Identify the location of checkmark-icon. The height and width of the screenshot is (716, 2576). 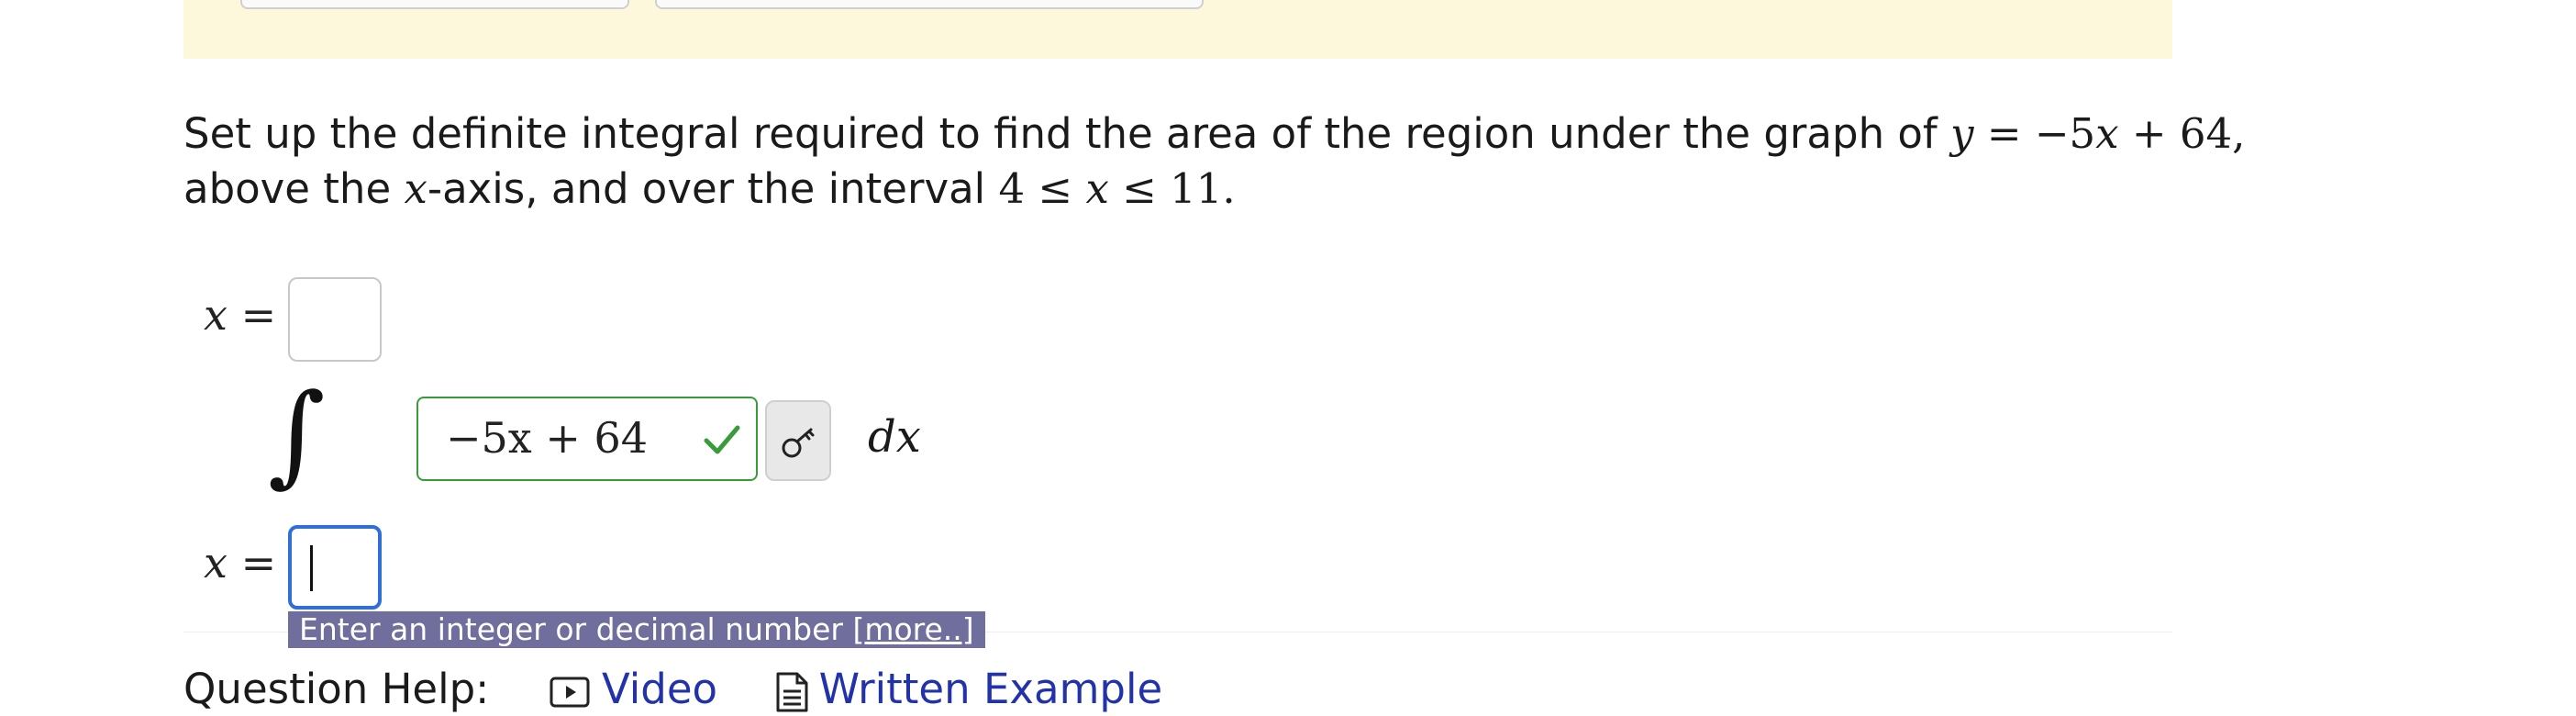
(722, 439).